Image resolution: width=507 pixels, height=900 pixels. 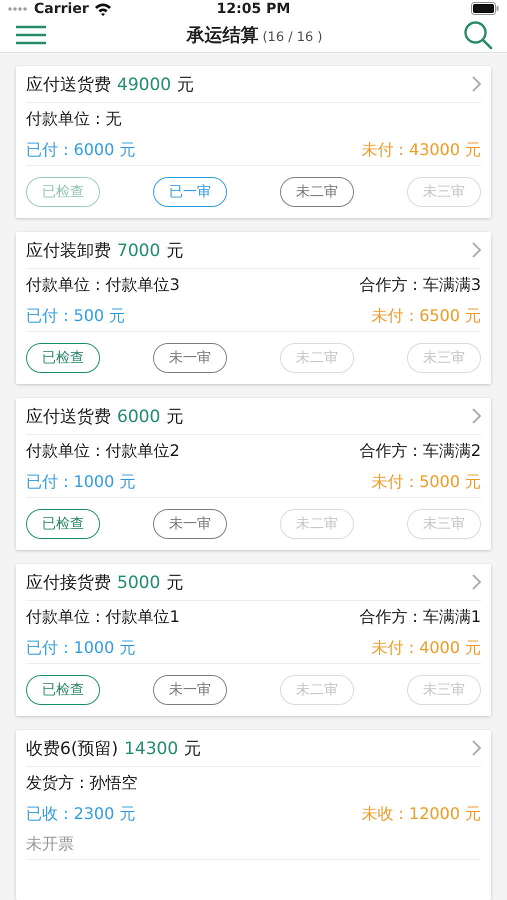 What do you see at coordinates (421, 814) in the screenshot?
I see `unpaid-amount: 未收 : 12000 元` at bounding box center [421, 814].